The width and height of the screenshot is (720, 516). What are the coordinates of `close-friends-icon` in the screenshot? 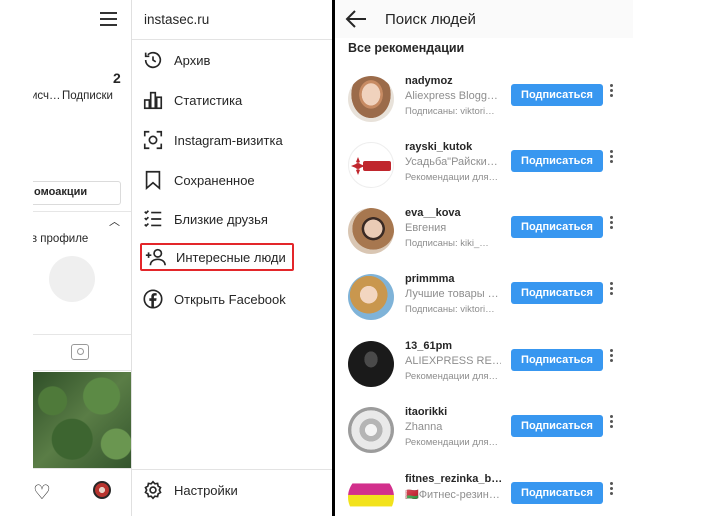 It's located at (153, 219).